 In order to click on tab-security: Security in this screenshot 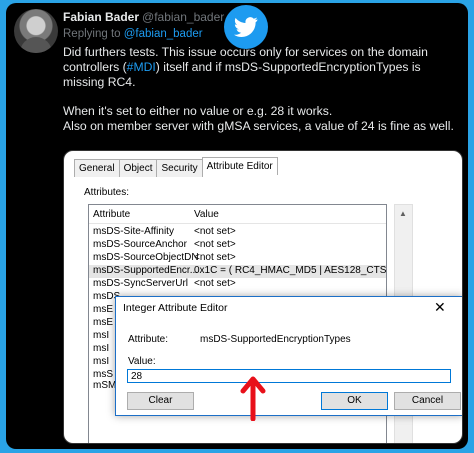, I will do `click(179, 168)`.